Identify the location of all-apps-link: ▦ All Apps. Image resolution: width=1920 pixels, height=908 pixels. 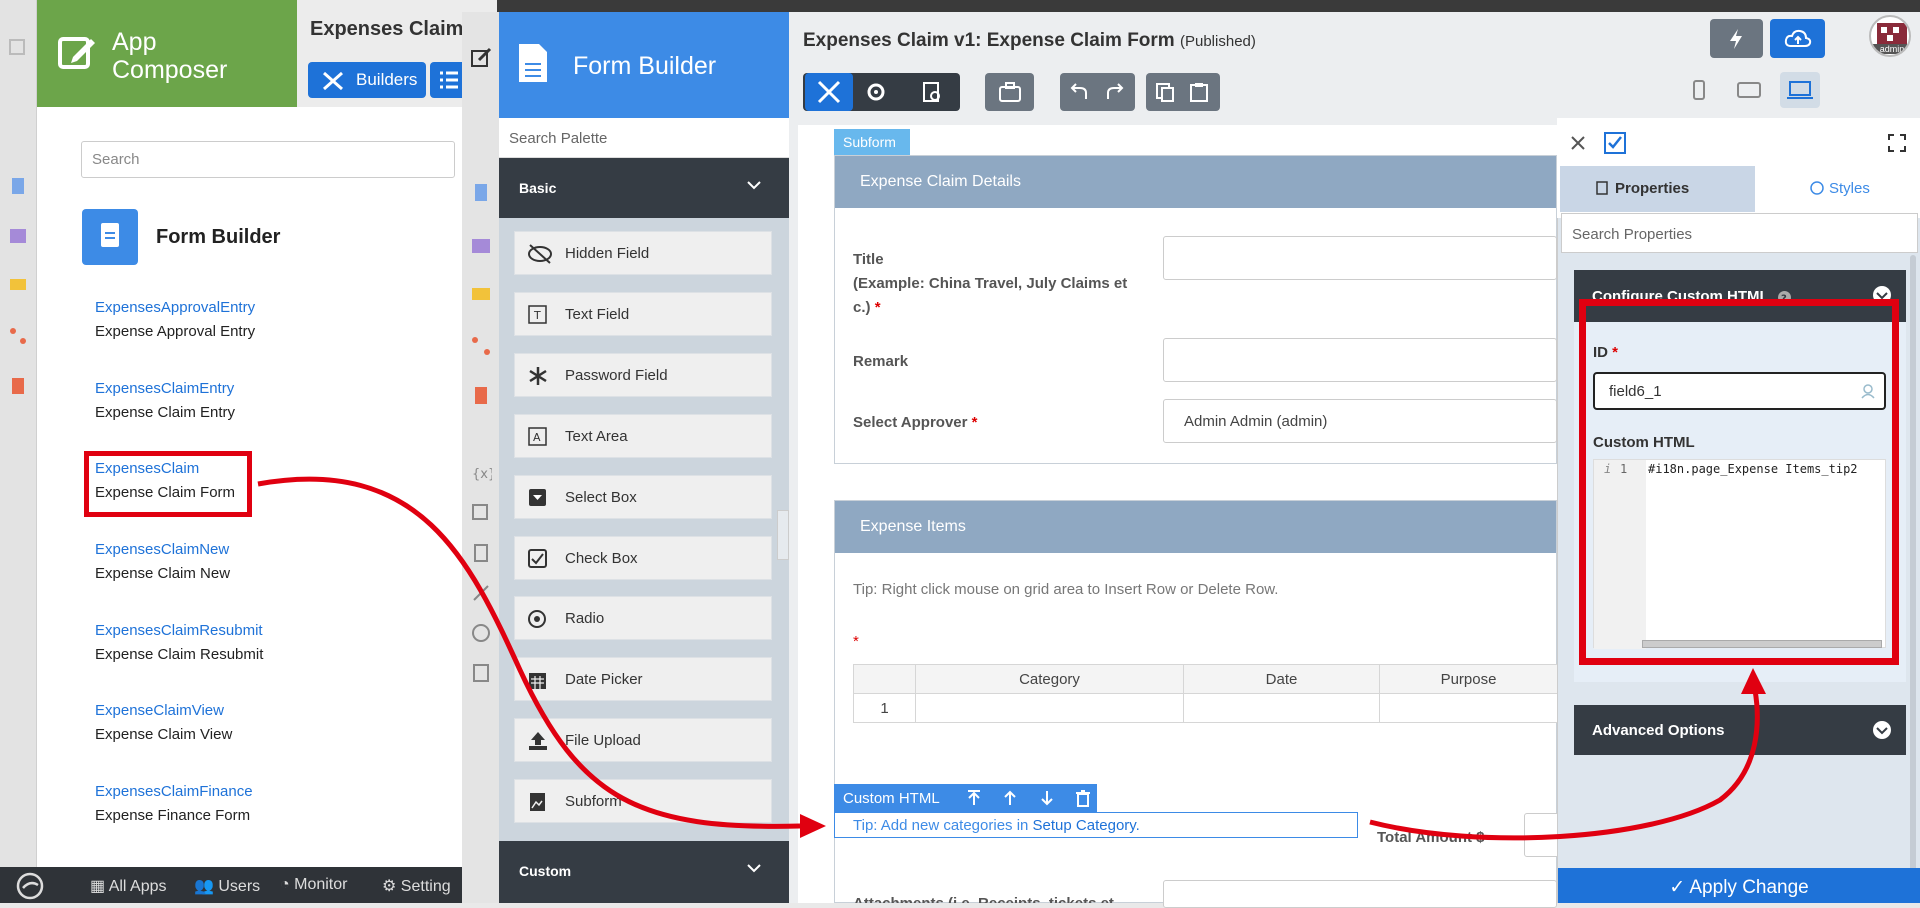
(128, 886).